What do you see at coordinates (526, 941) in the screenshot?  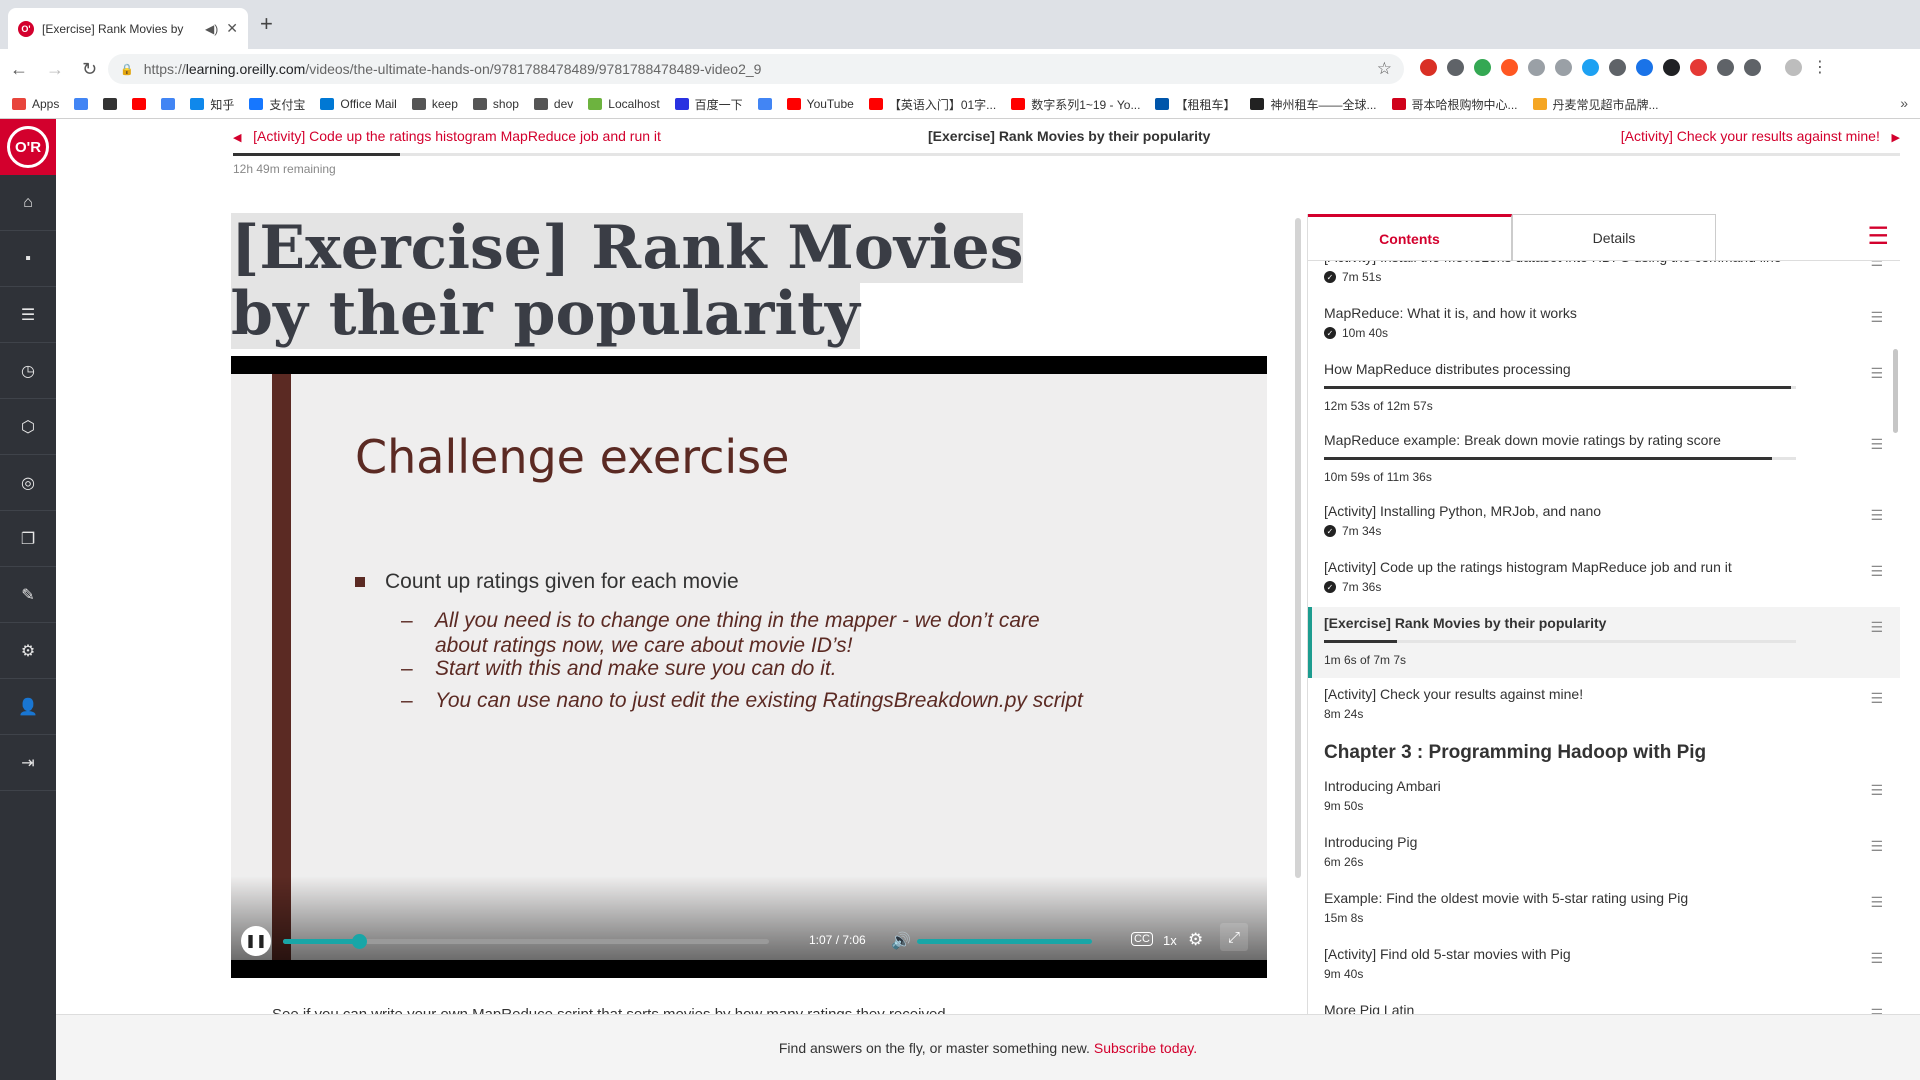 I see `seek-bar` at bounding box center [526, 941].